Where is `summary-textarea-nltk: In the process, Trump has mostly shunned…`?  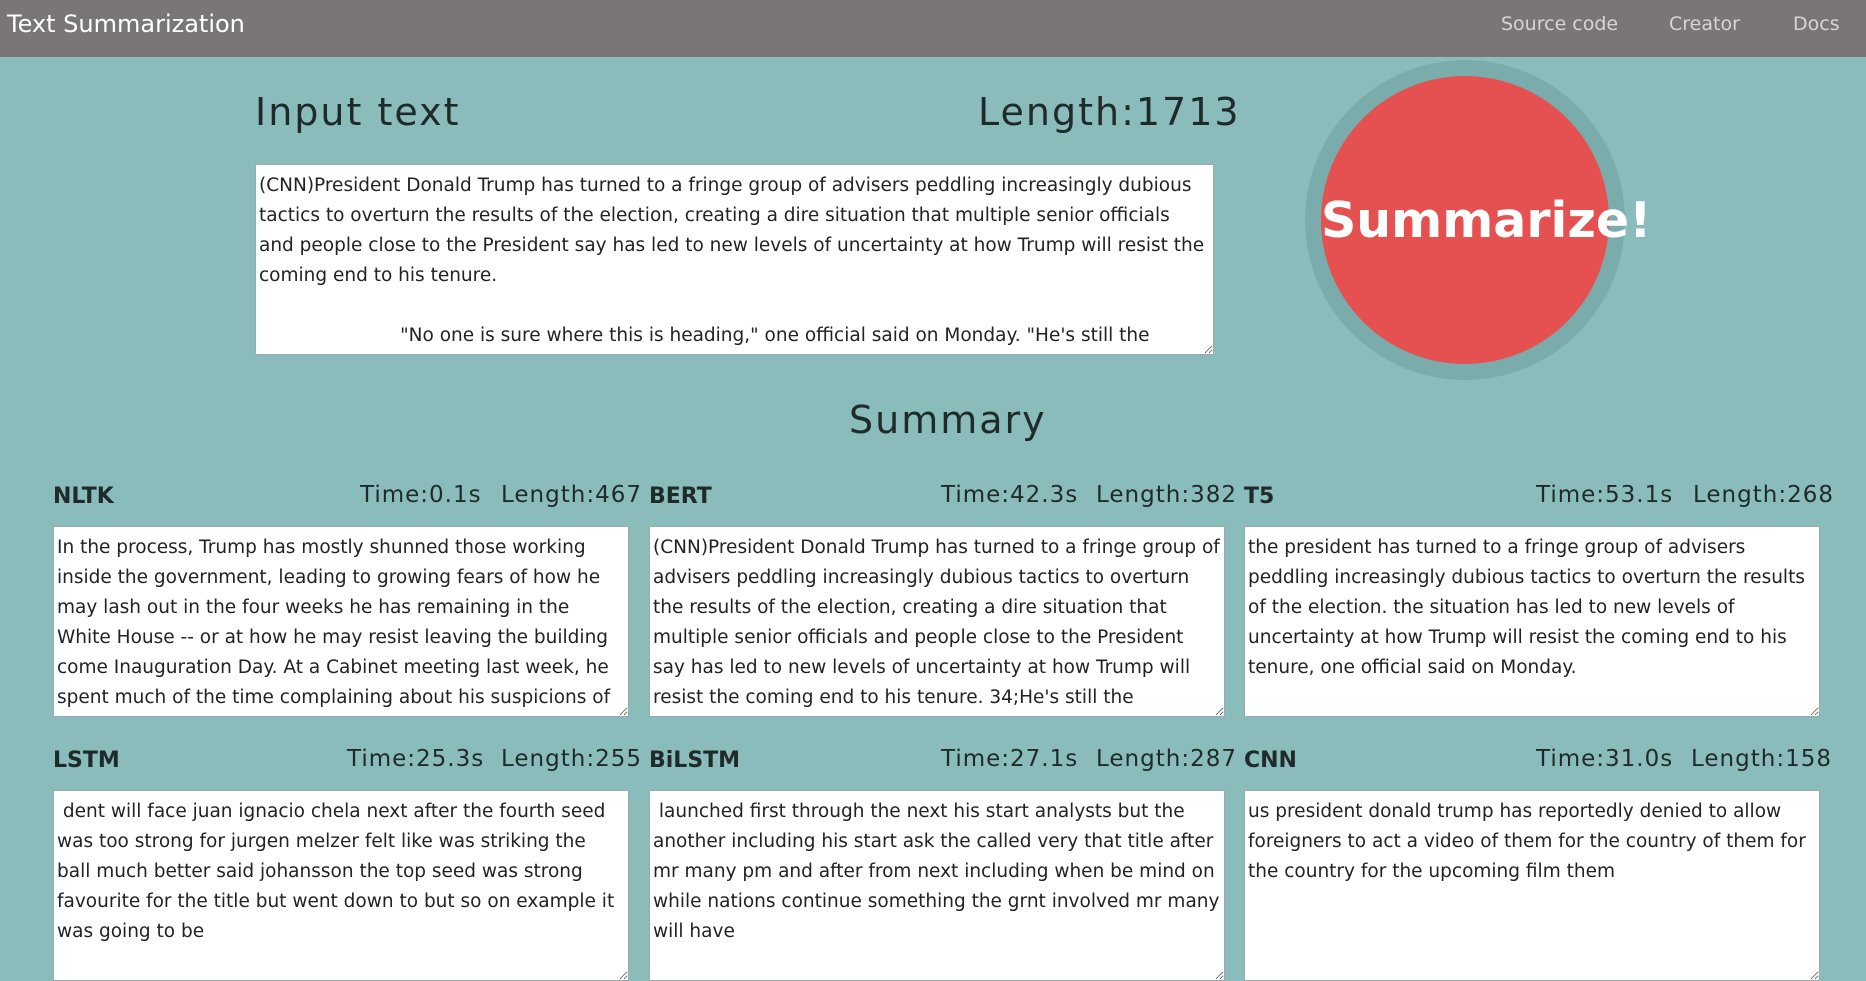 summary-textarea-nltk: In the process, Trump has mostly shunned… is located at coordinates (341, 621).